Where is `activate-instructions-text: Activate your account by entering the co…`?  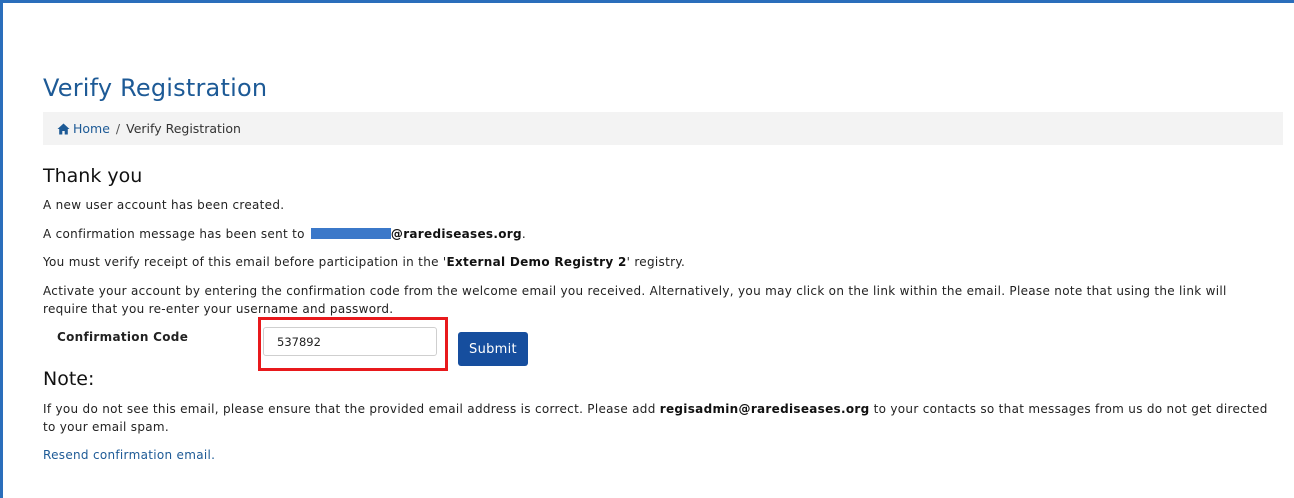 activate-instructions-text: Activate your account by entering the co… is located at coordinates (635, 300).